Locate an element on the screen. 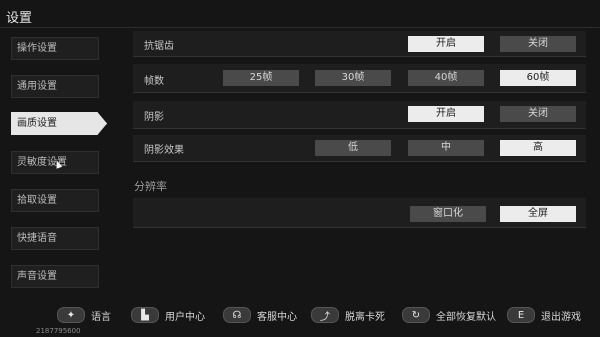  exit-game-button: E 退出游戏 is located at coordinates (544, 315).